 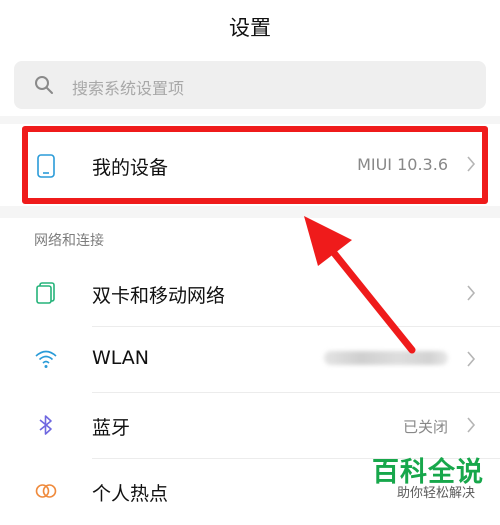 What do you see at coordinates (250, 294) in the screenshot?
I see `list-item-dual-sim: 双卡和移动网络` at bounding box center [250, 294].